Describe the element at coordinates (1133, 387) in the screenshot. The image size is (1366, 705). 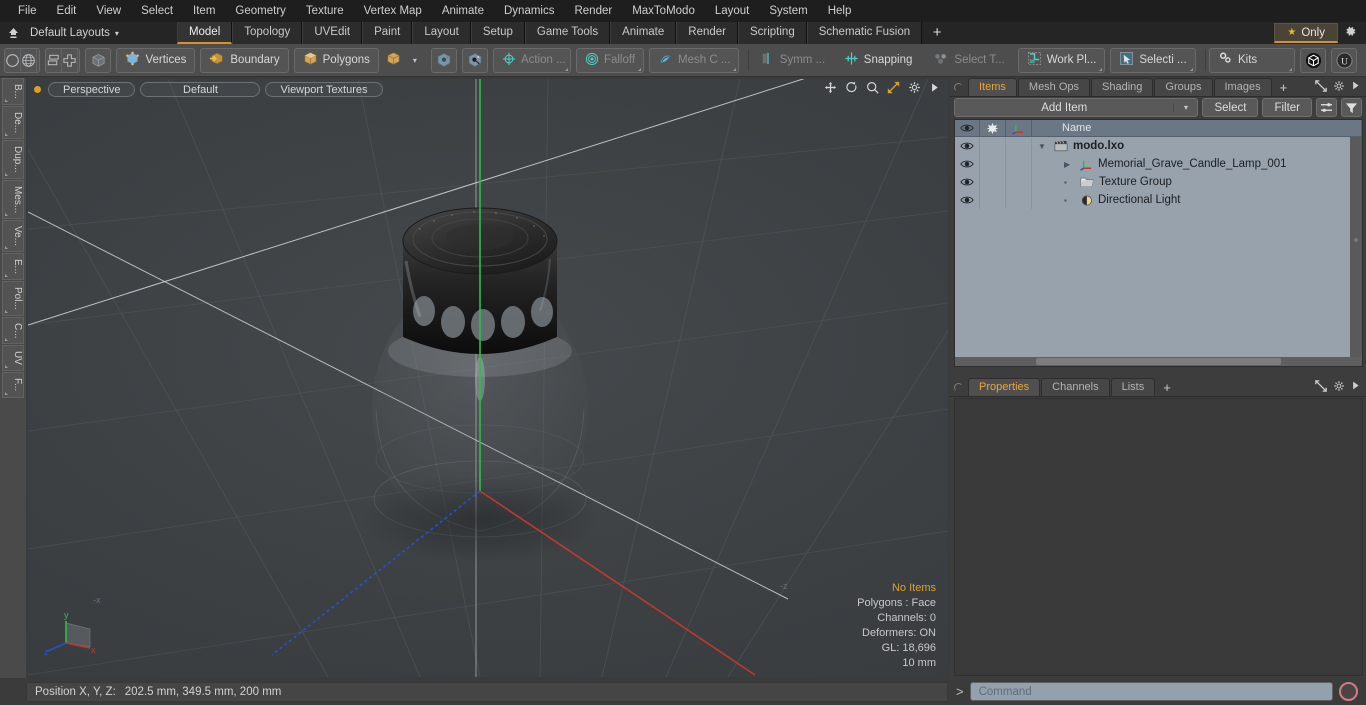
I see `tab-lists: Lists` at that location.